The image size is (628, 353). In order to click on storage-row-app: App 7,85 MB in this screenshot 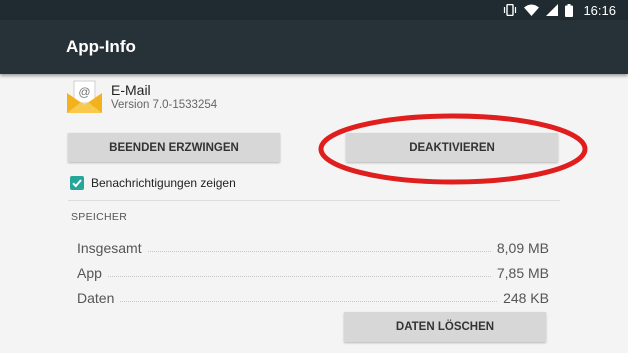, I will do `click(313, 271)`.